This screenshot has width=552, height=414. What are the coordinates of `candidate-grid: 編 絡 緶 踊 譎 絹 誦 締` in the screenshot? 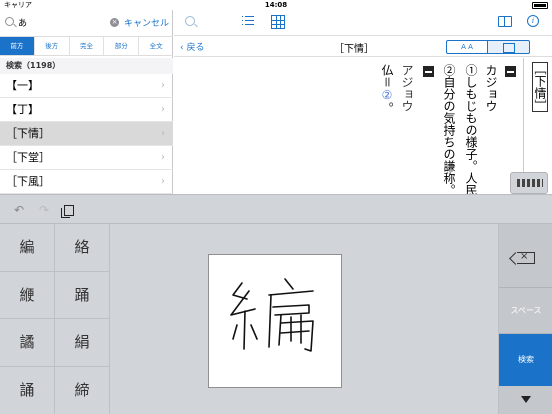 It's located at (55, 319).